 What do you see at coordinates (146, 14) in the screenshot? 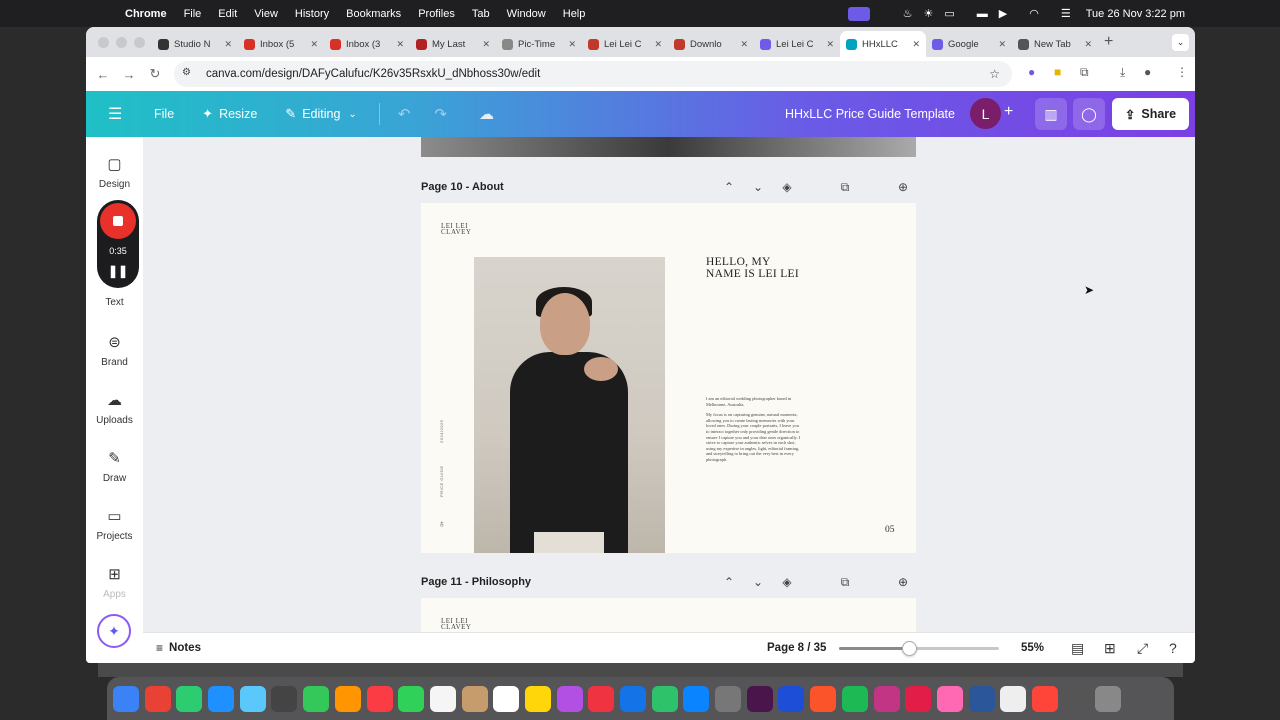
I see `menu-chrome: Chrome` at bounding box center [146, 14].